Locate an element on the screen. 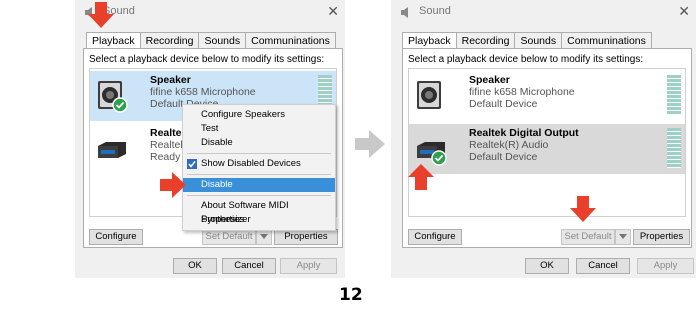 The width and height of the screenshot is (698, 320). window-title: Sound is located at coordinates (435, 11).